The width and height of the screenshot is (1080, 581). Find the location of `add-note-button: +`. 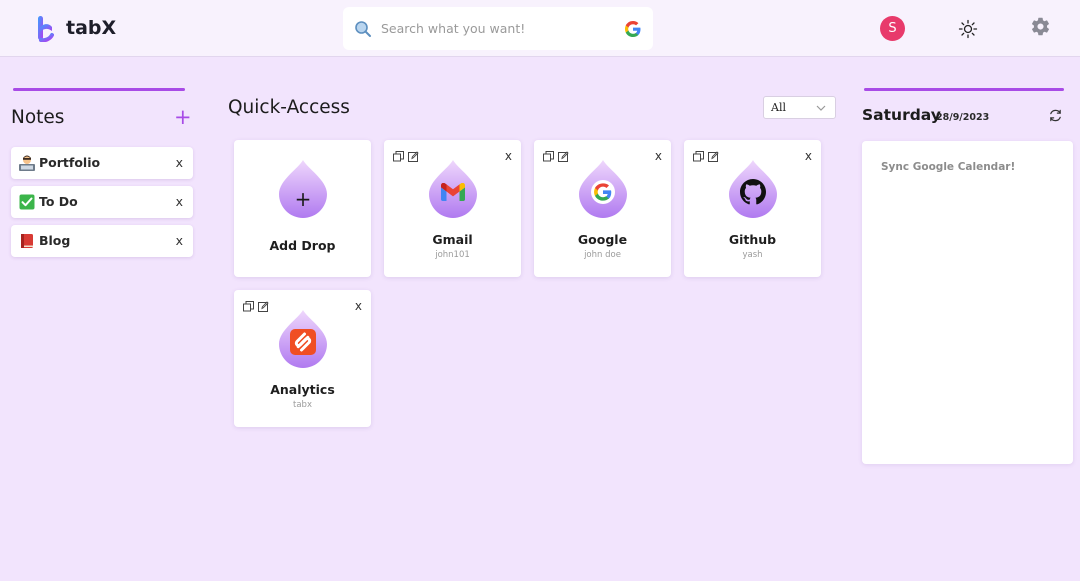

add-note-button: + is located at coordinates (183, 117).